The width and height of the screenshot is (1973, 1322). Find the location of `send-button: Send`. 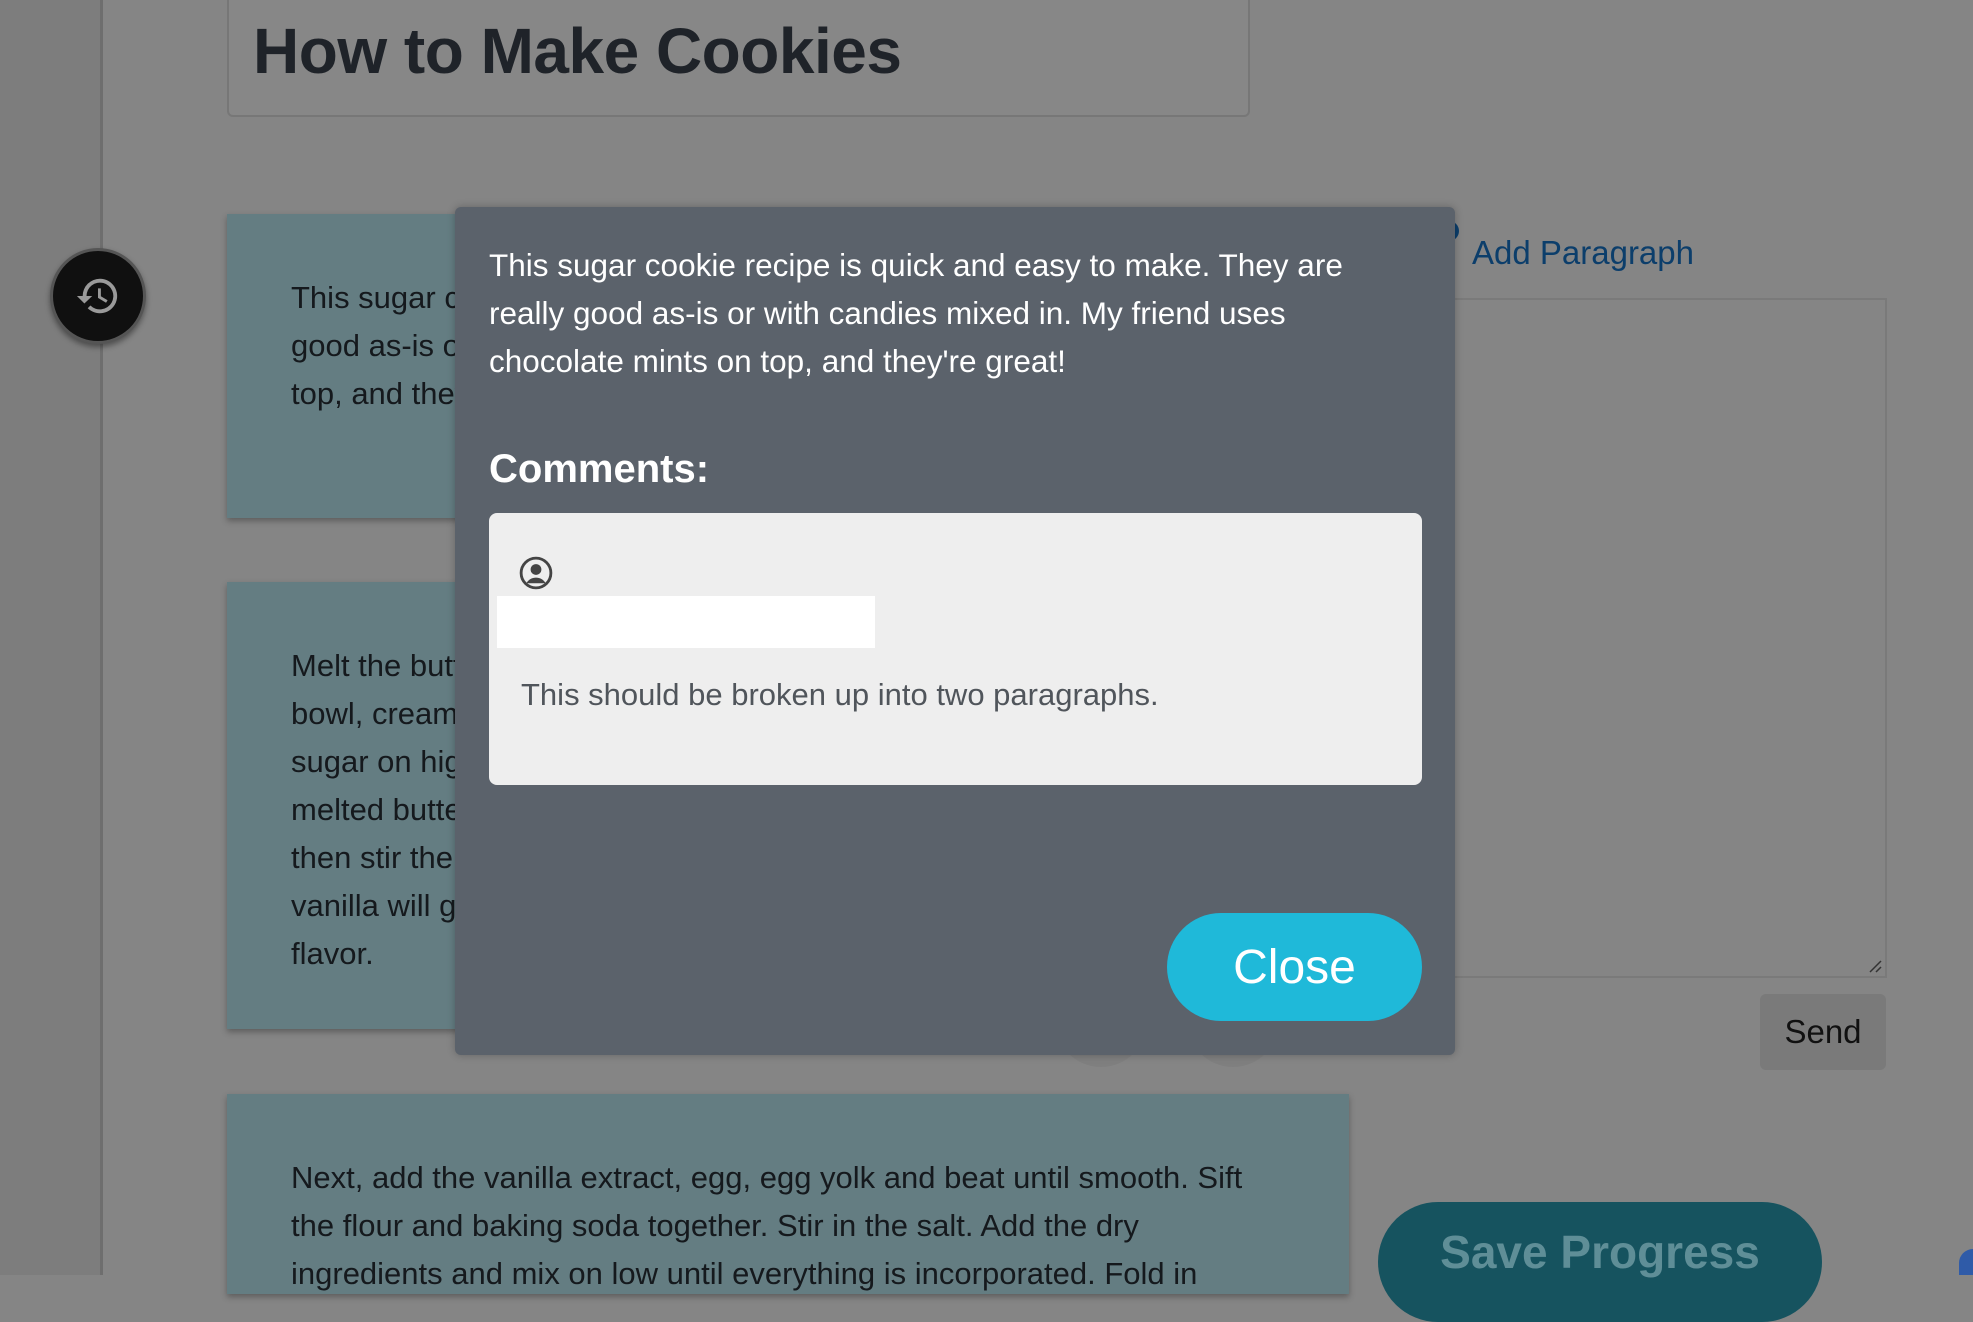

send-button: Send is located at coordinates (1823, 1032).